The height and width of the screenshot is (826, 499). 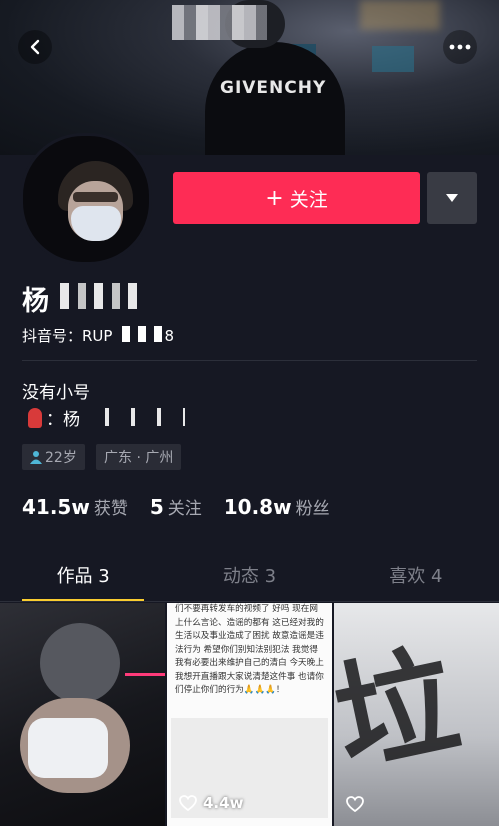 I want to click on more-dots-icon, so click(x=460, y=47).